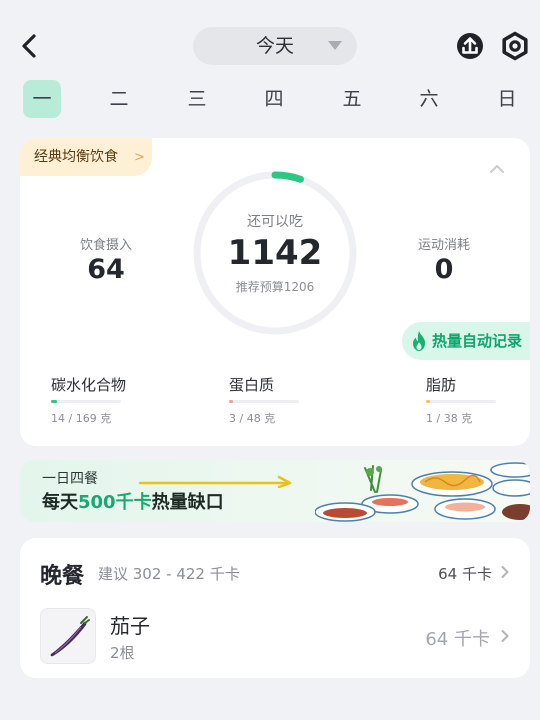  Describe the element at coordinates (497, 169) in the screenshot. I see `chevron-up-icon` at that location.